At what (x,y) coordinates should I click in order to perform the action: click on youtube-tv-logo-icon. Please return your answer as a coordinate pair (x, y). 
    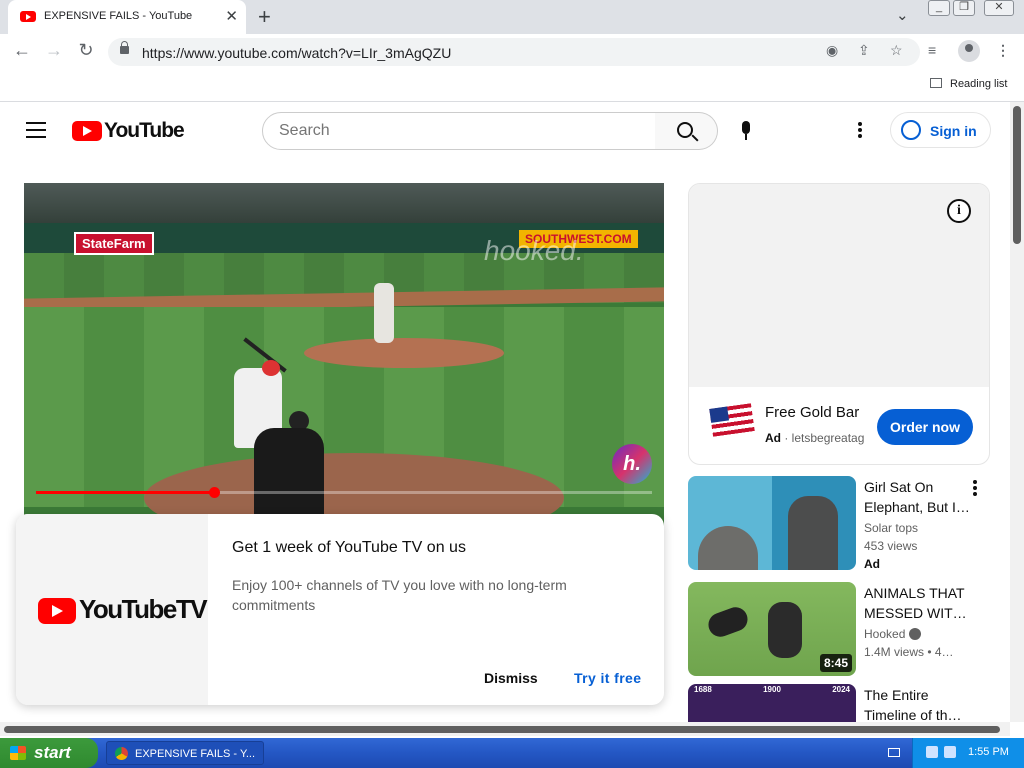
    Looking at the image, I should click on (57, 611).